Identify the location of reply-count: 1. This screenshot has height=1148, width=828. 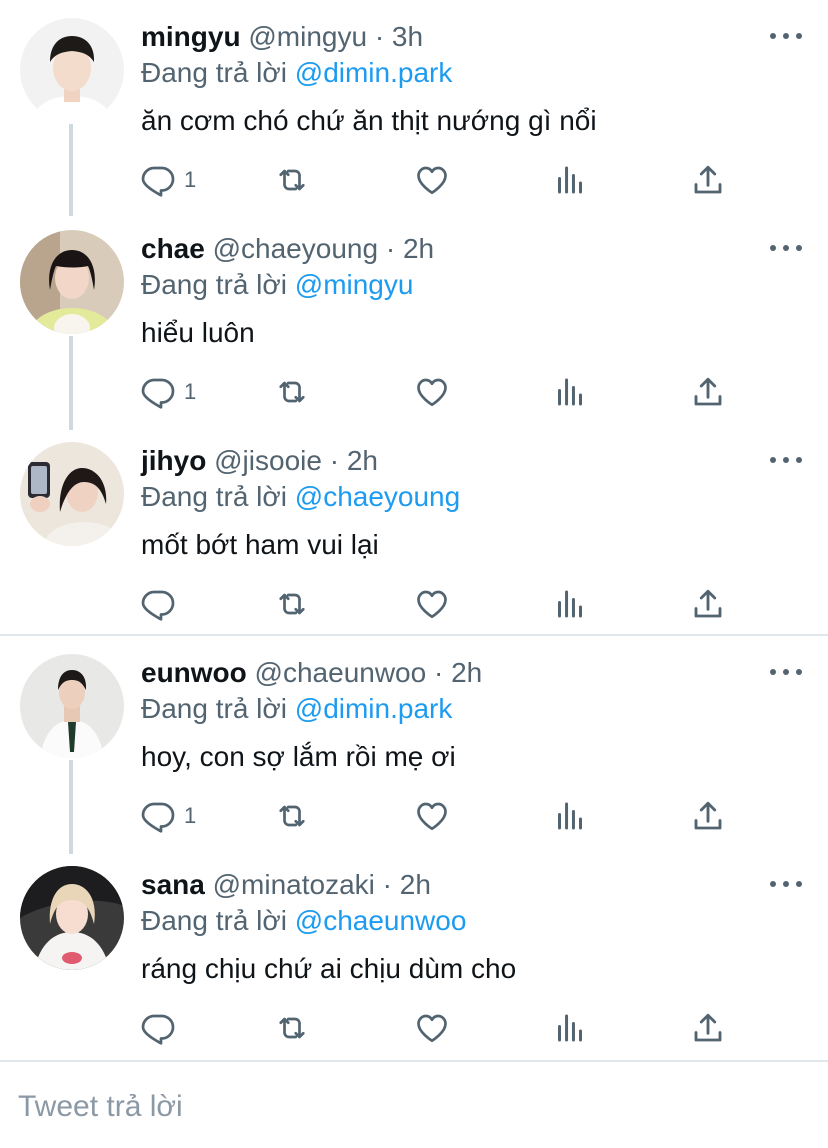
(190, 815).